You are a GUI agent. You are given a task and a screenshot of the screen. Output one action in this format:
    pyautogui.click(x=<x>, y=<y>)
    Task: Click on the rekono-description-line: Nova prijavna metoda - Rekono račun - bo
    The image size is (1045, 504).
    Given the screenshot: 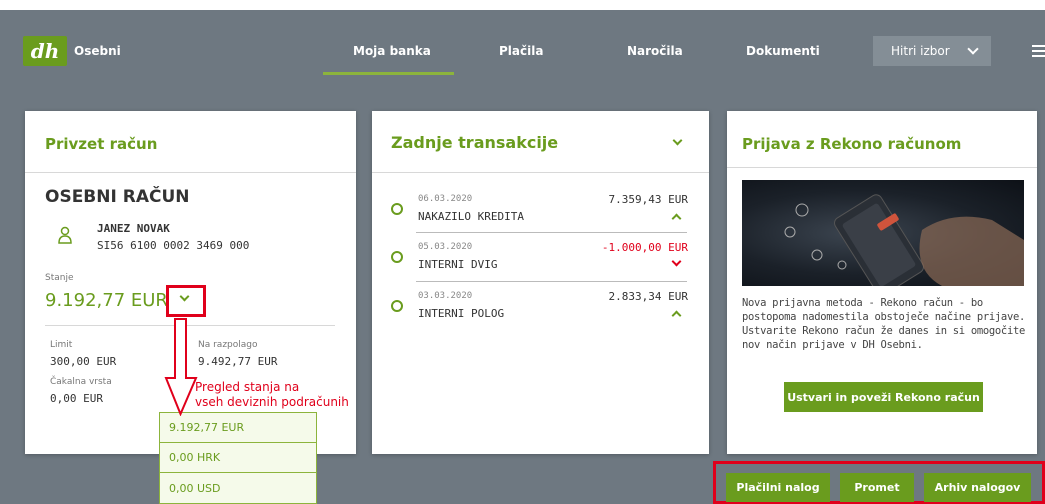 What is the action you would take?
    pyautogui.click(x=862, y=303)
    